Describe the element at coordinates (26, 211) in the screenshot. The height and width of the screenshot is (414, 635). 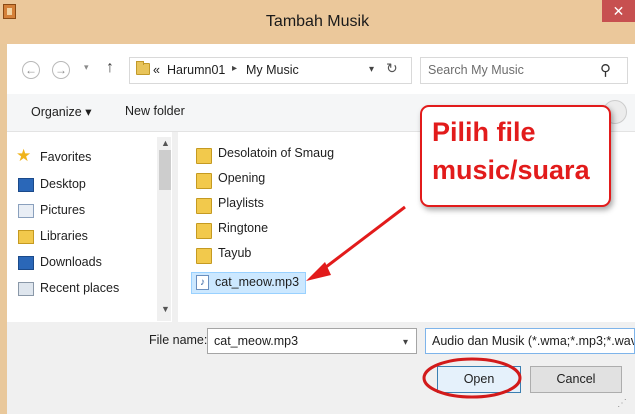
I see `pictures-icon` at that location.